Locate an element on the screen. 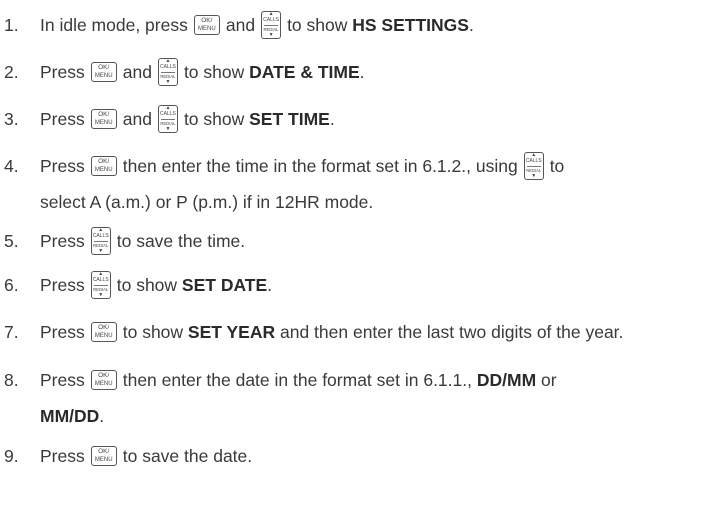 The height and width of the screenshot is (521, 723). step-number: 9. is located at coordinates (11, 455).